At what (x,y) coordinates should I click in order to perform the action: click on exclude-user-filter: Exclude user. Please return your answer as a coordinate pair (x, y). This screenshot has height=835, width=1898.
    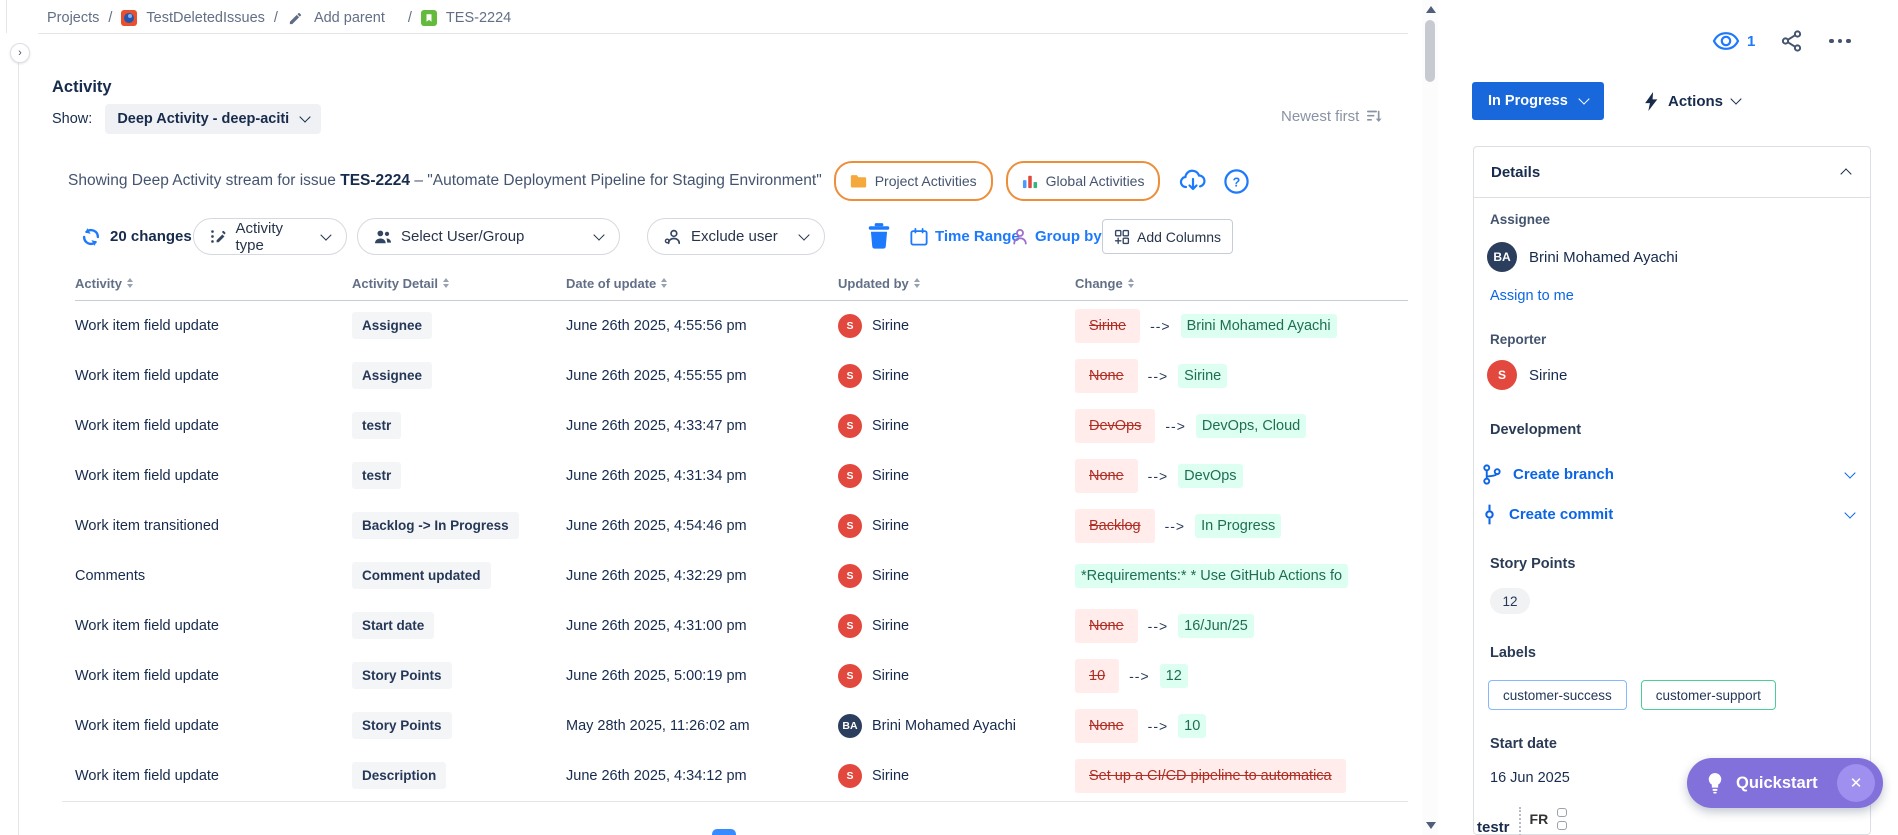
    Looking at the image, I should click on (736, 236).